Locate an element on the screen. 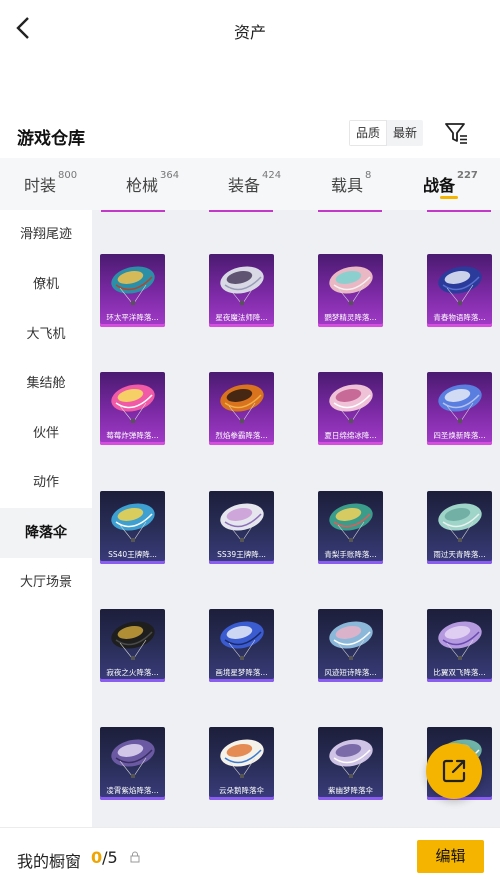 This screenshot has width=500, height=885. showcase-count: 0/5 is located at coordinates (104, 857).